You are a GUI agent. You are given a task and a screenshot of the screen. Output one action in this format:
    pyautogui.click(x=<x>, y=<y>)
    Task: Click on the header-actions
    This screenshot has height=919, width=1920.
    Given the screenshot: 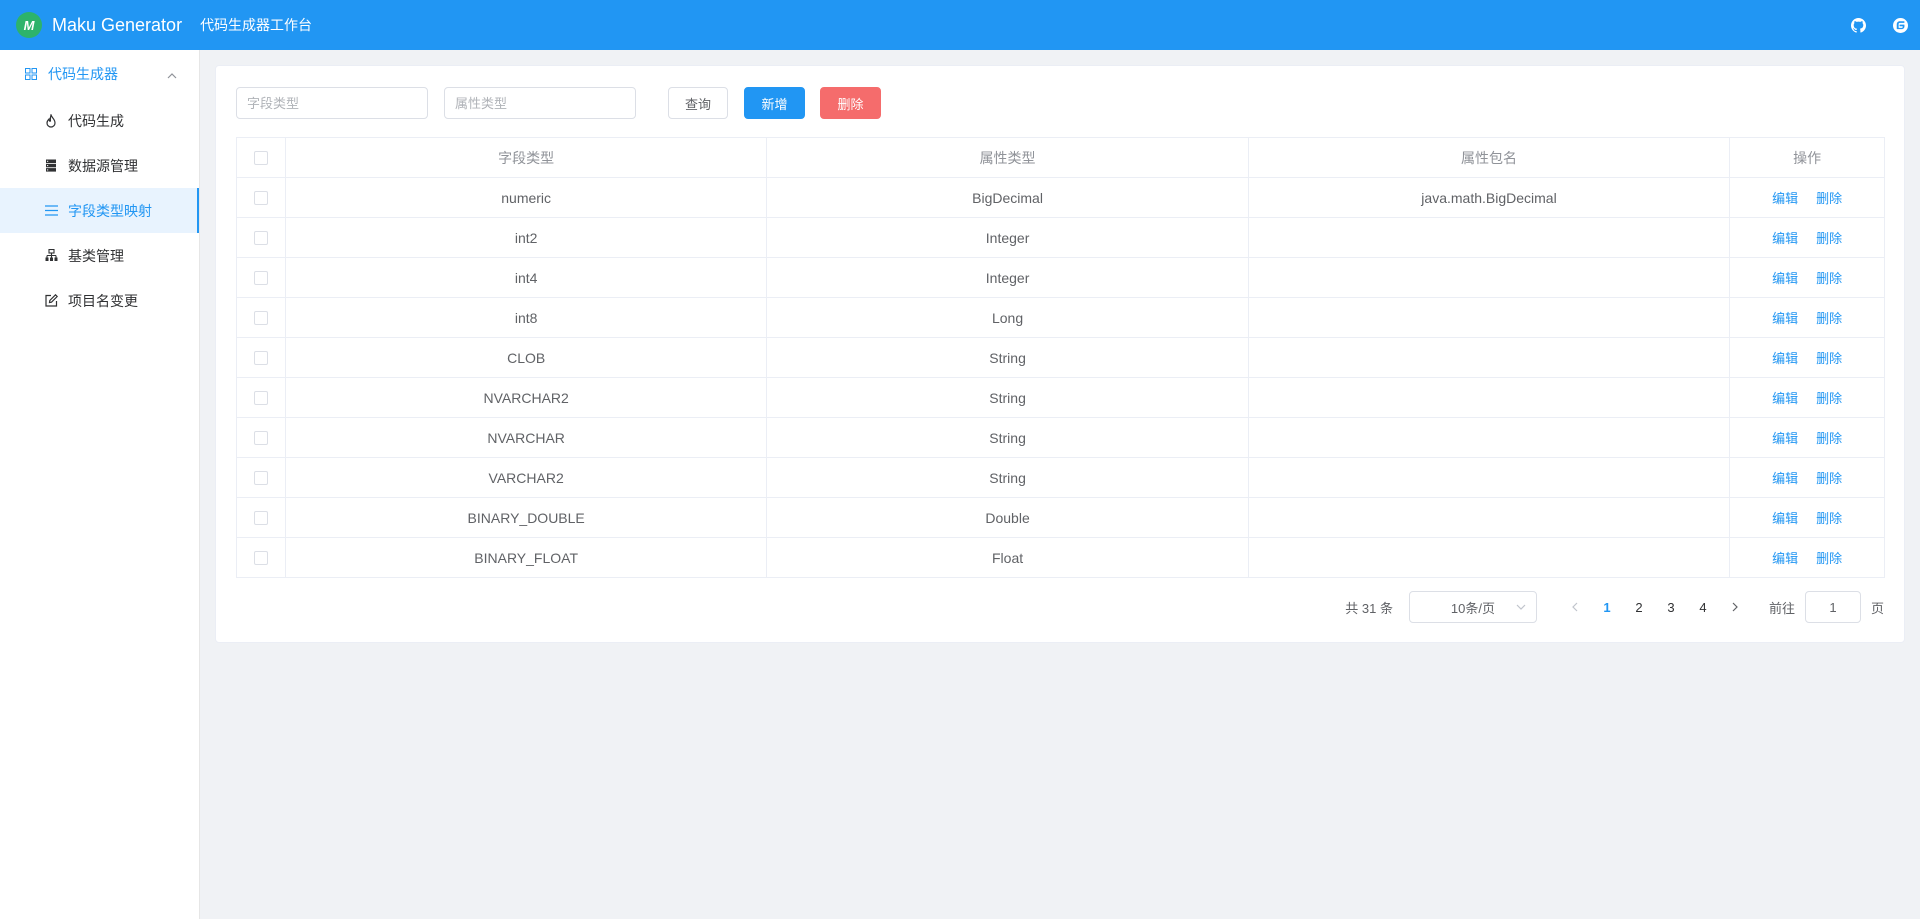 What is the action you would take?
    pyautogui.click(x=1879, y=25)
    